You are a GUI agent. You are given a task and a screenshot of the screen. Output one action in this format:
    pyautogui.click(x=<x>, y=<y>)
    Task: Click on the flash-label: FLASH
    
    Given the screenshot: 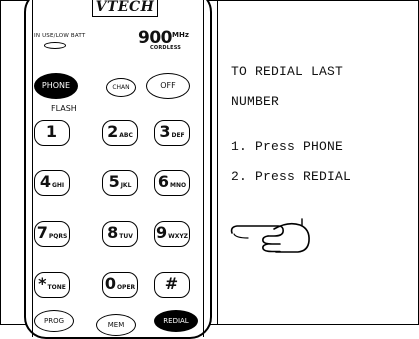 What is the action you would take?
    pyautogui.click(x=64, y=108)
    